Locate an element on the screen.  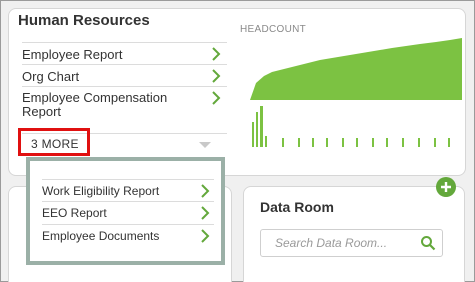
hr-item-label: Org Chart is located at coordinates (51, 76).